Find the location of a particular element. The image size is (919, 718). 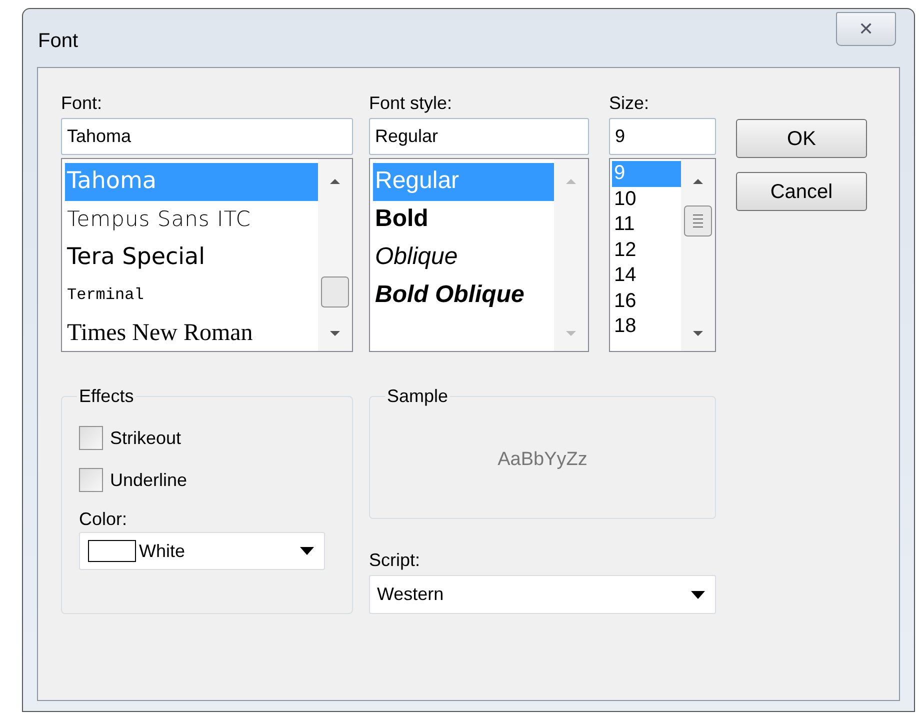

script-dropdown: Western is located at coordinates (542, 594).